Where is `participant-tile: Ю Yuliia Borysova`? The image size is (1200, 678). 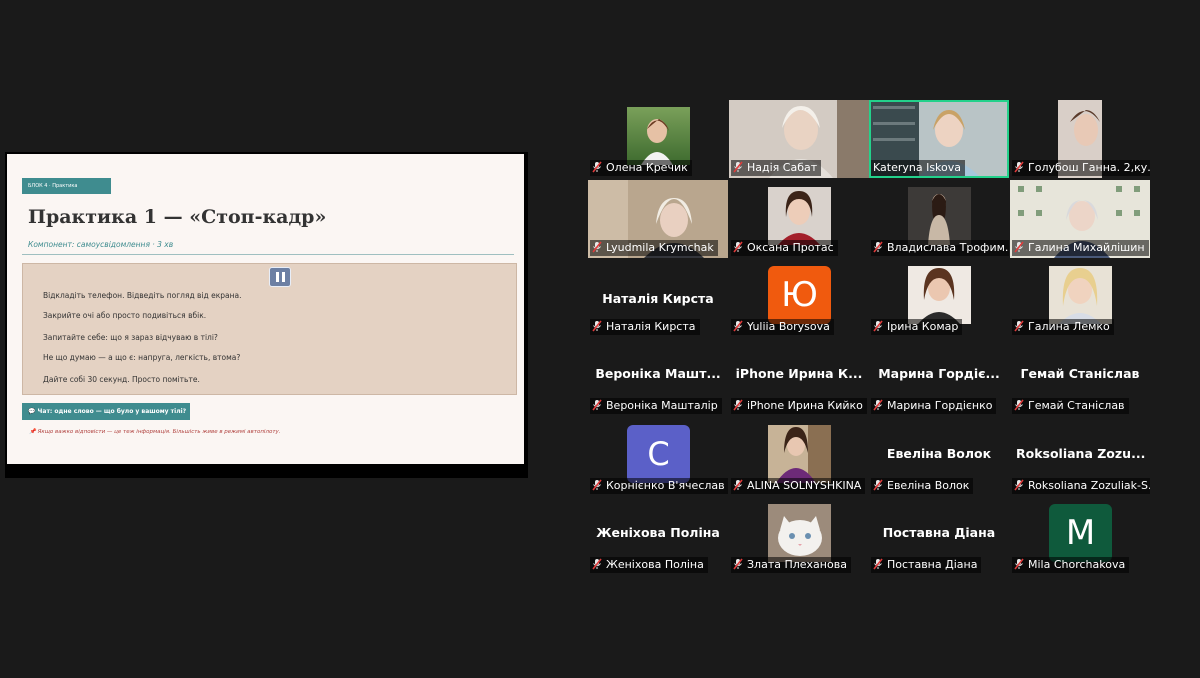 participant-tile: Ю Yuliia Borysova is located at coordinates (799, 298).